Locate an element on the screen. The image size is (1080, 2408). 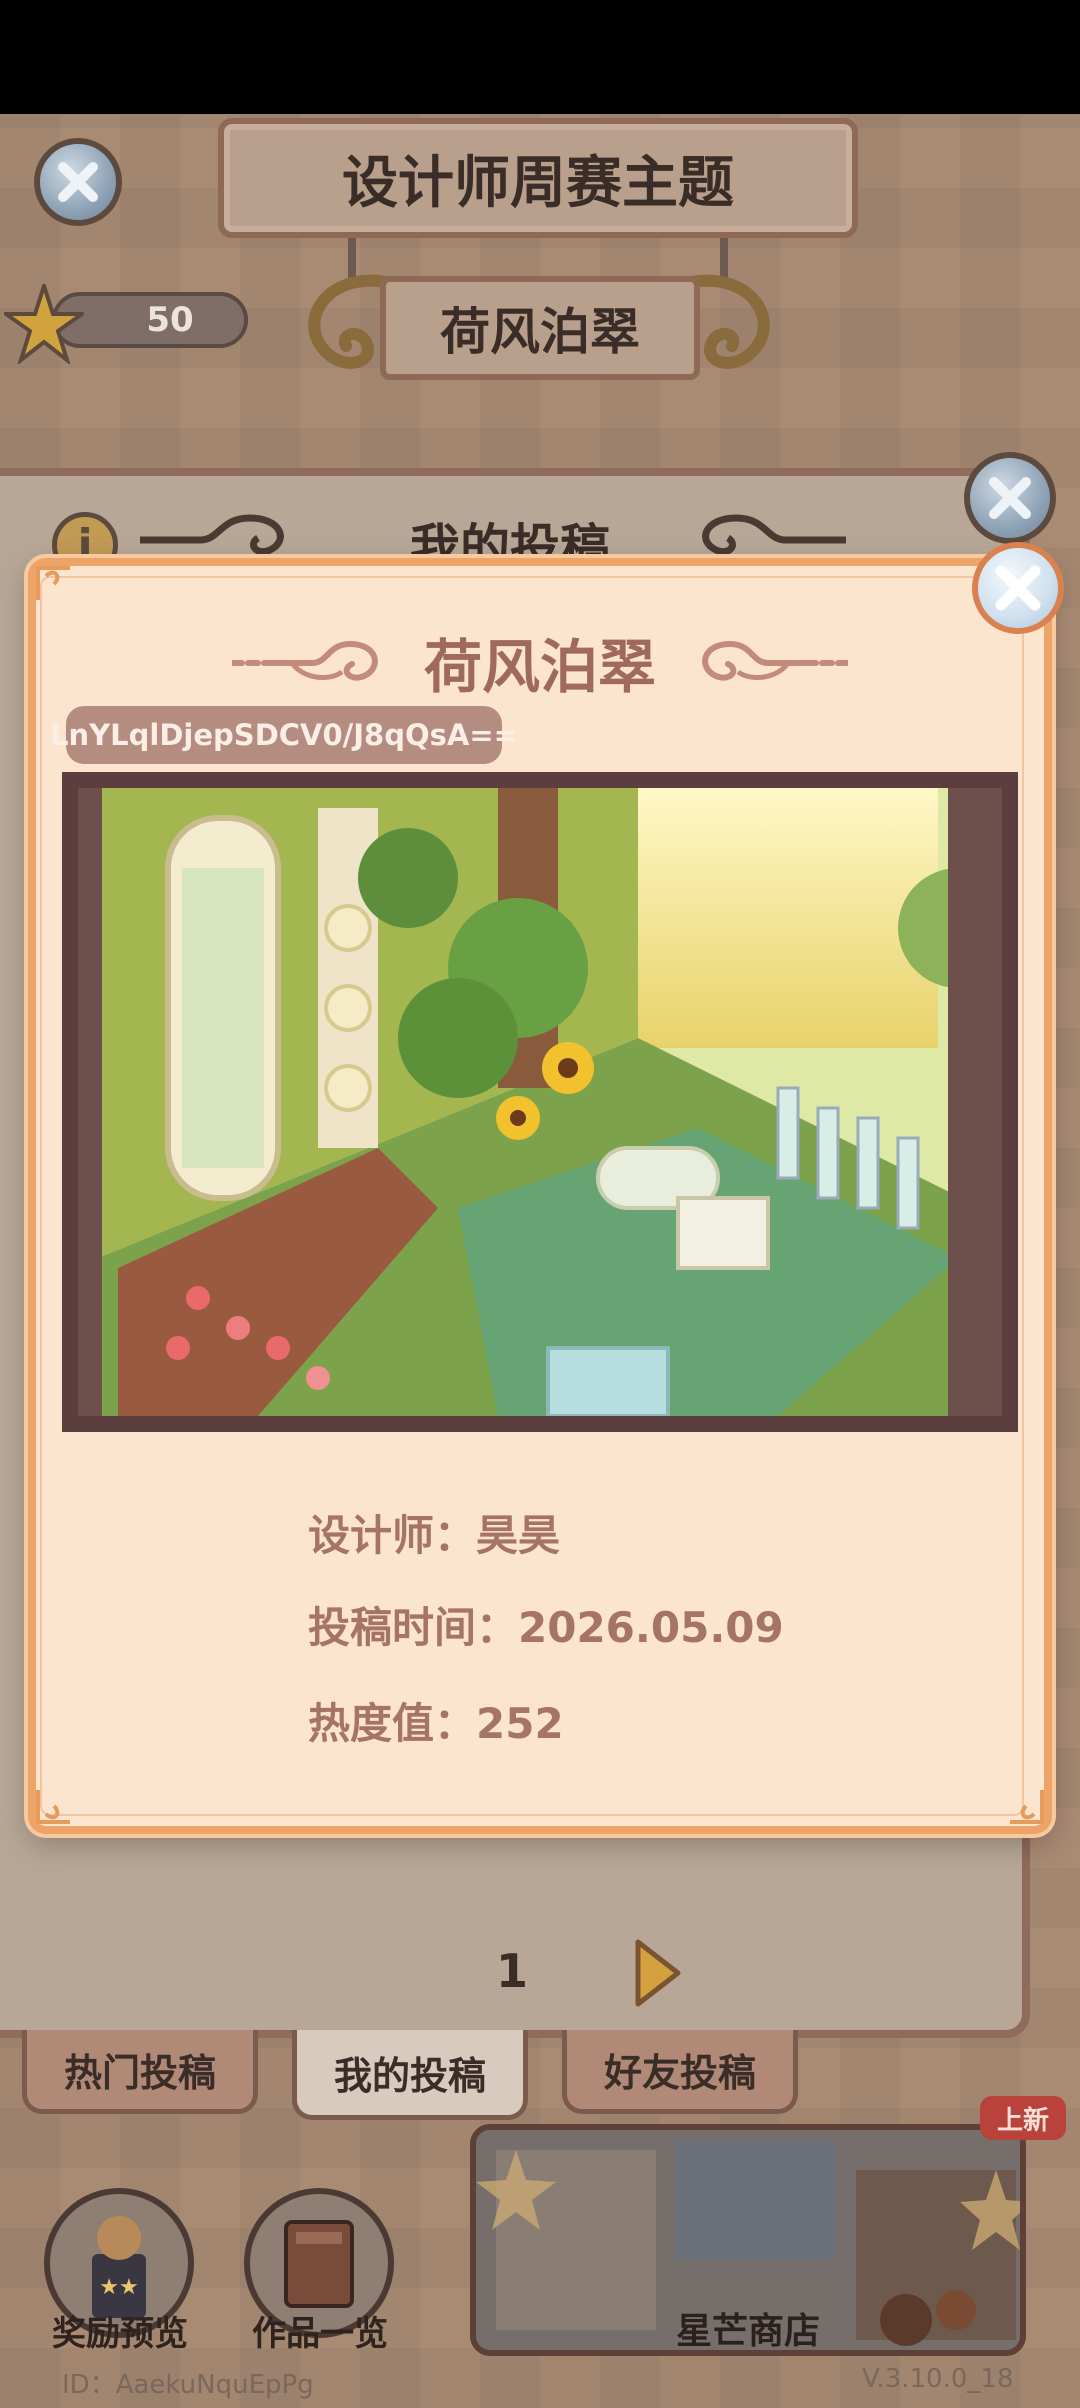
designer-name: 昊昊 is located at coordinates (518, 1535).